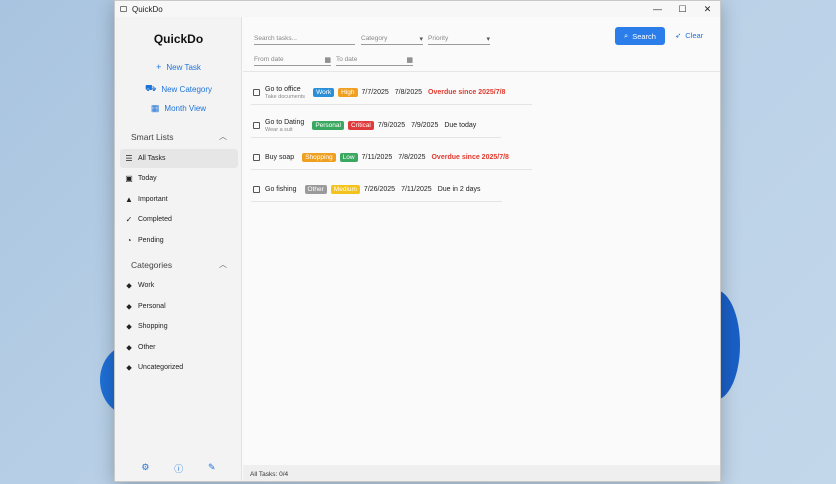 The width and height of the screenshot is (836, 484). Describe the element at coordinates (152, 158) in the screenshot. I see `sidebar-item-label: All Tasks` at that location.